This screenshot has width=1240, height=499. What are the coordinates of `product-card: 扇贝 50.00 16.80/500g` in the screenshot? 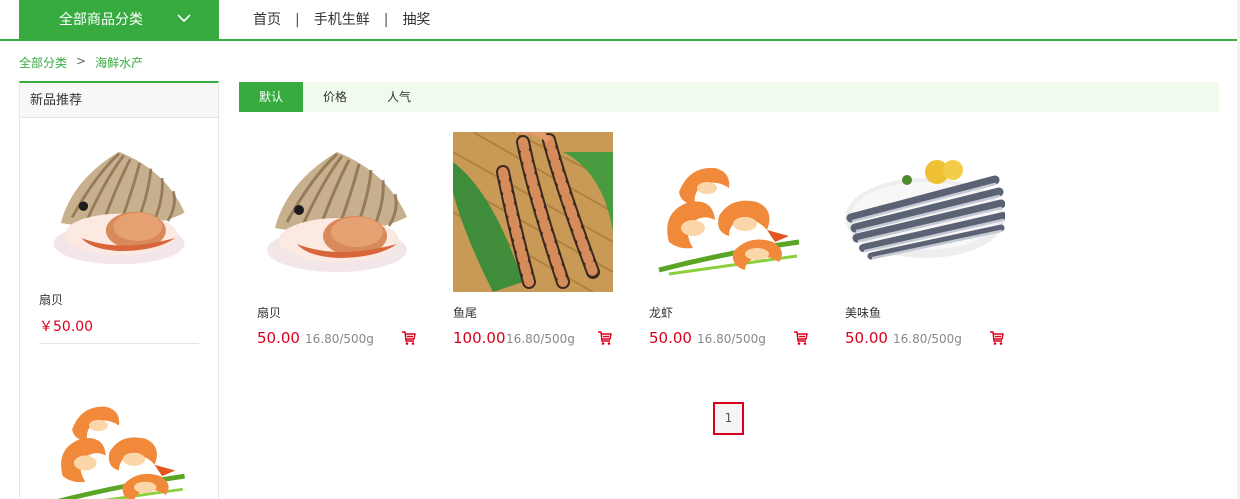 It's located at (337, 242).